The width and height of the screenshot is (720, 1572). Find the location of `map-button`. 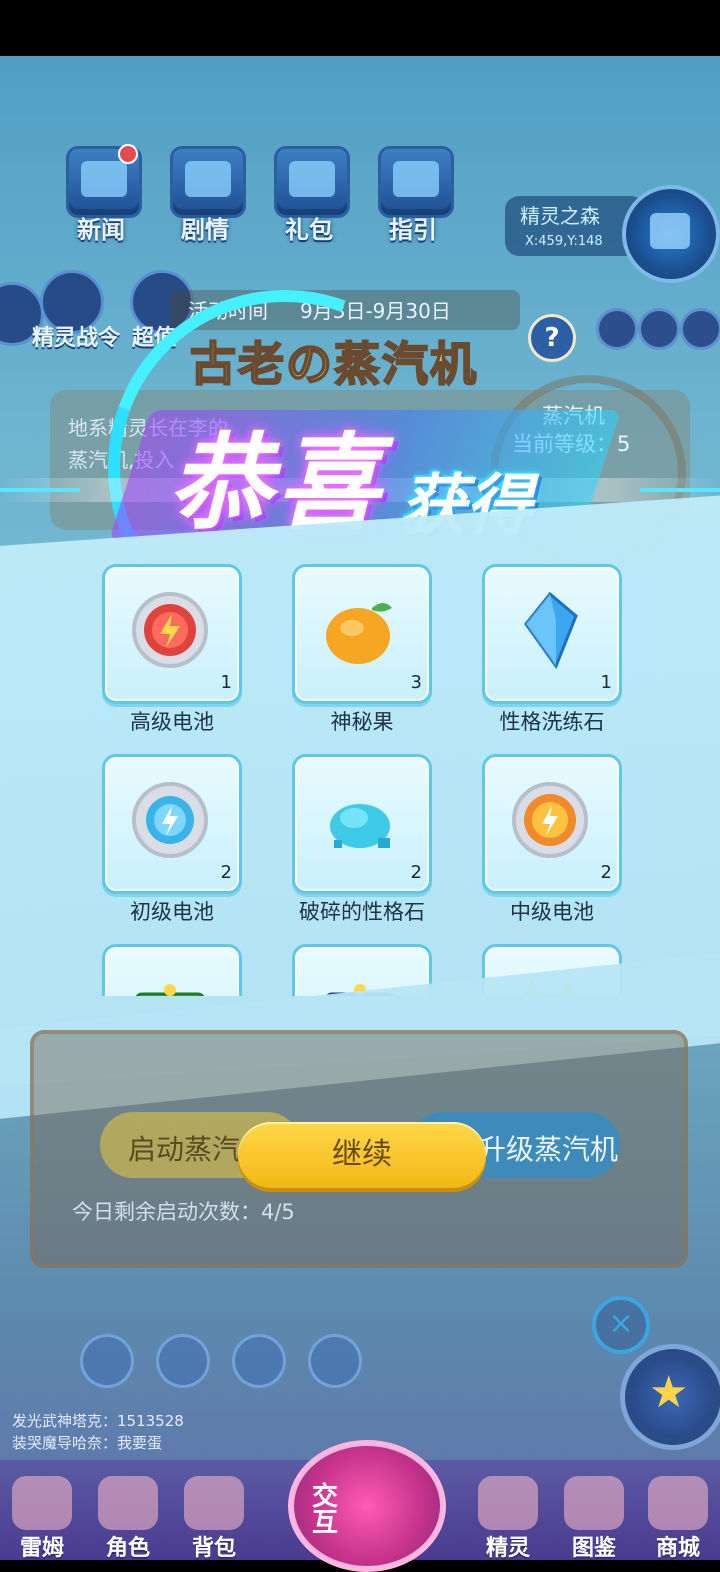

map-button is located at coordinates (671, 234).